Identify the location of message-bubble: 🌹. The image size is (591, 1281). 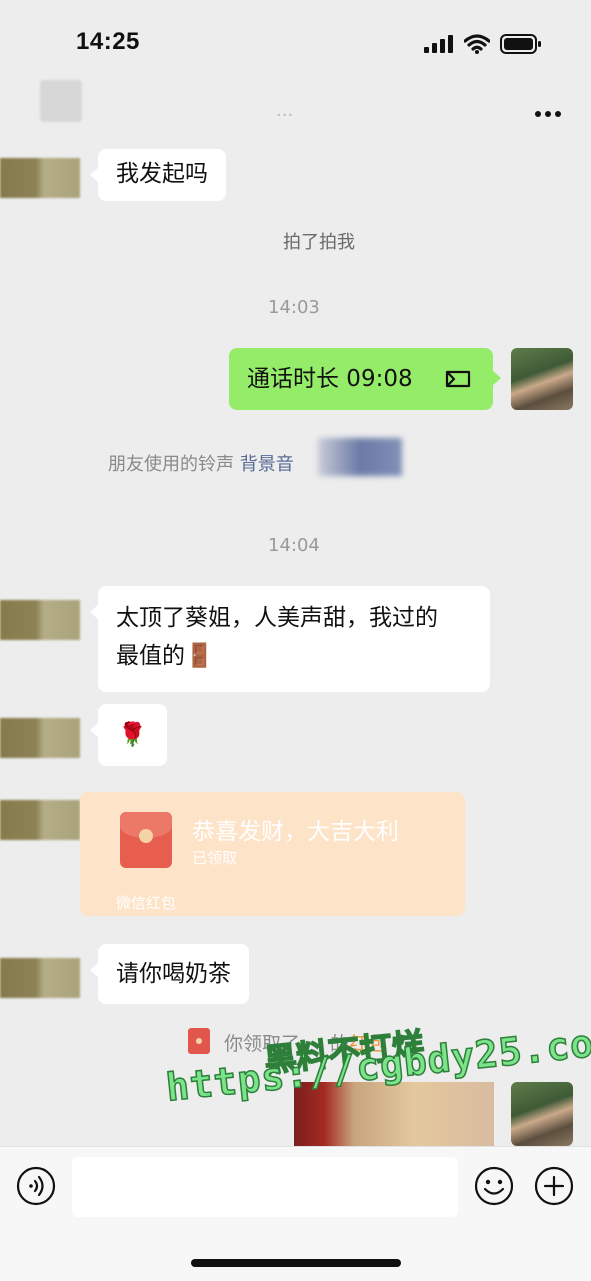
(128, 735).